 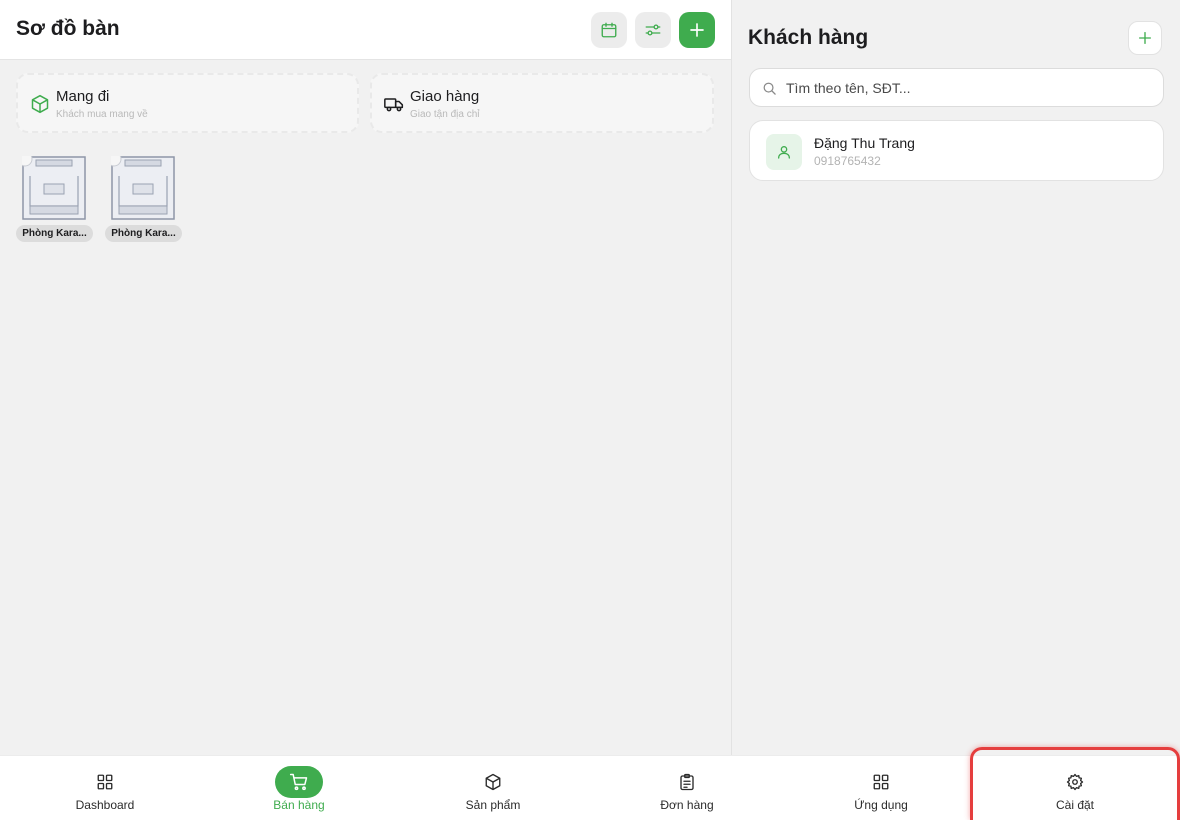 What do you see at coordinates (394, 105) in the screenshot?
I see `truck-icon` at bounding box center [394, 105].